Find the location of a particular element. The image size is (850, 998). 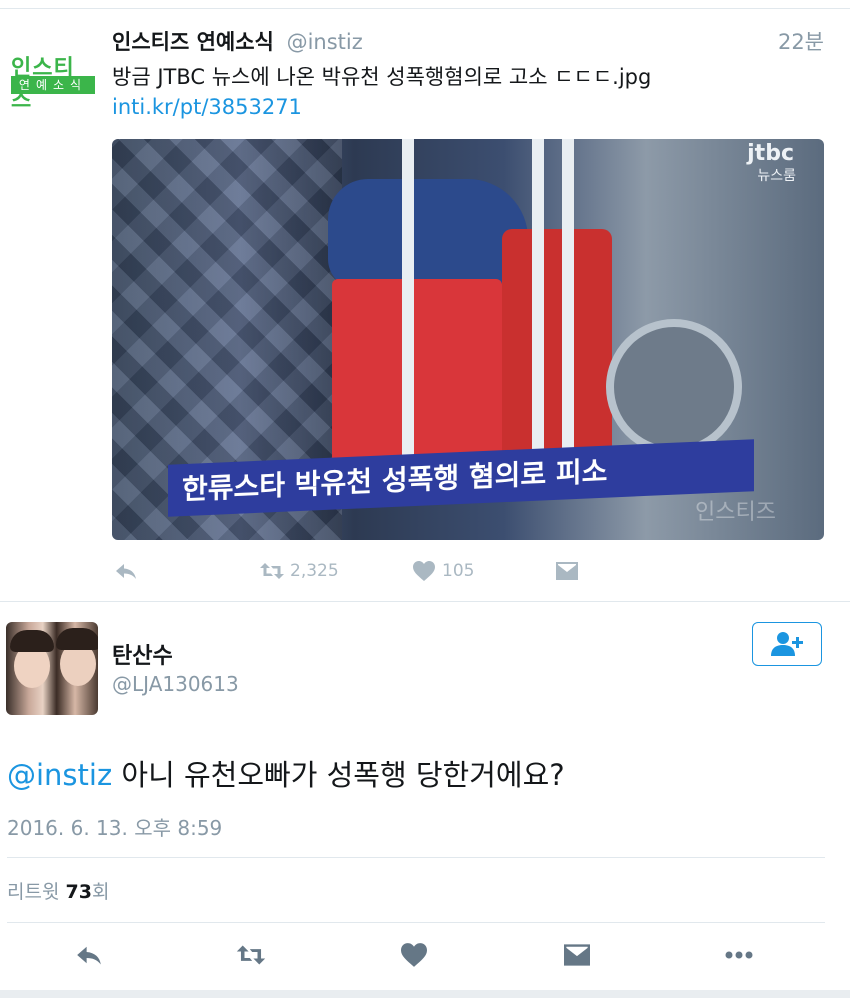

watermark: 인스티즈 is located at coordinates (735, 512).